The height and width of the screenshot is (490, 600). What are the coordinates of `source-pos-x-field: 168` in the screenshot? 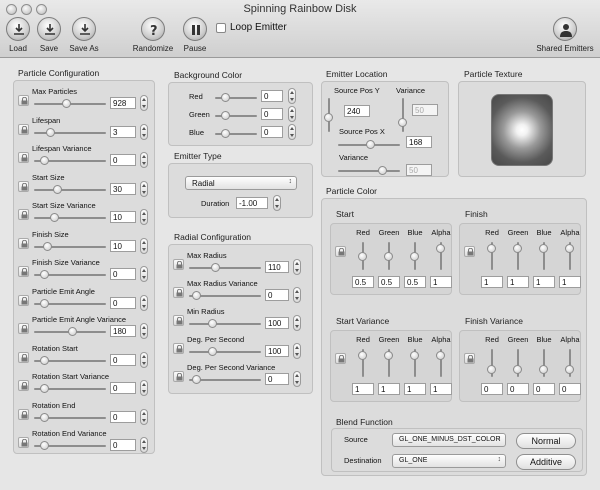 It's located at (419, 142).